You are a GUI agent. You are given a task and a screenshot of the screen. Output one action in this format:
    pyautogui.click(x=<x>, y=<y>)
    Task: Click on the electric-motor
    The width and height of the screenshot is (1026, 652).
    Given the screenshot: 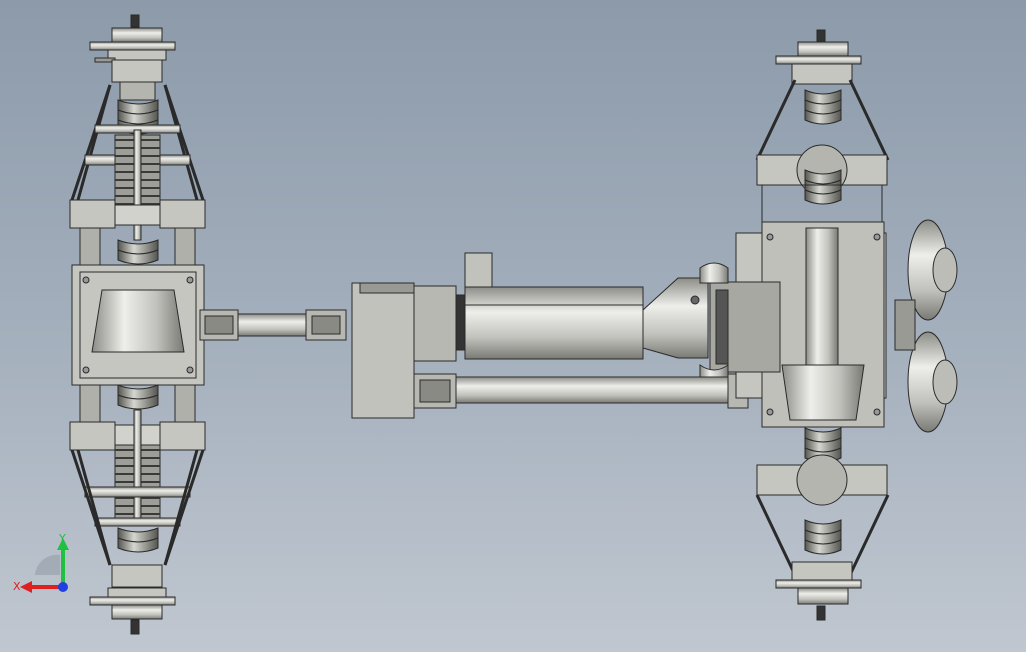 What is the action you would take?
    pyautogui.click(x=586, y=306)
    